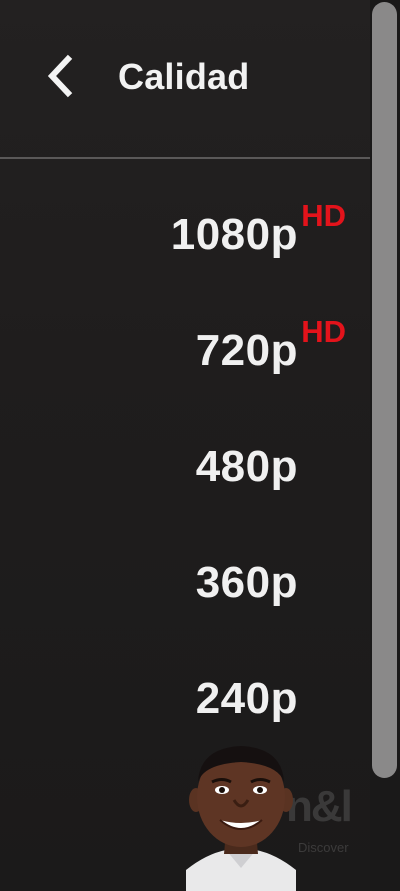 Image resolution: width=400 pixels, height=891 pixels. I want to click on quality-option-360p: 360p, so click(158, 583).